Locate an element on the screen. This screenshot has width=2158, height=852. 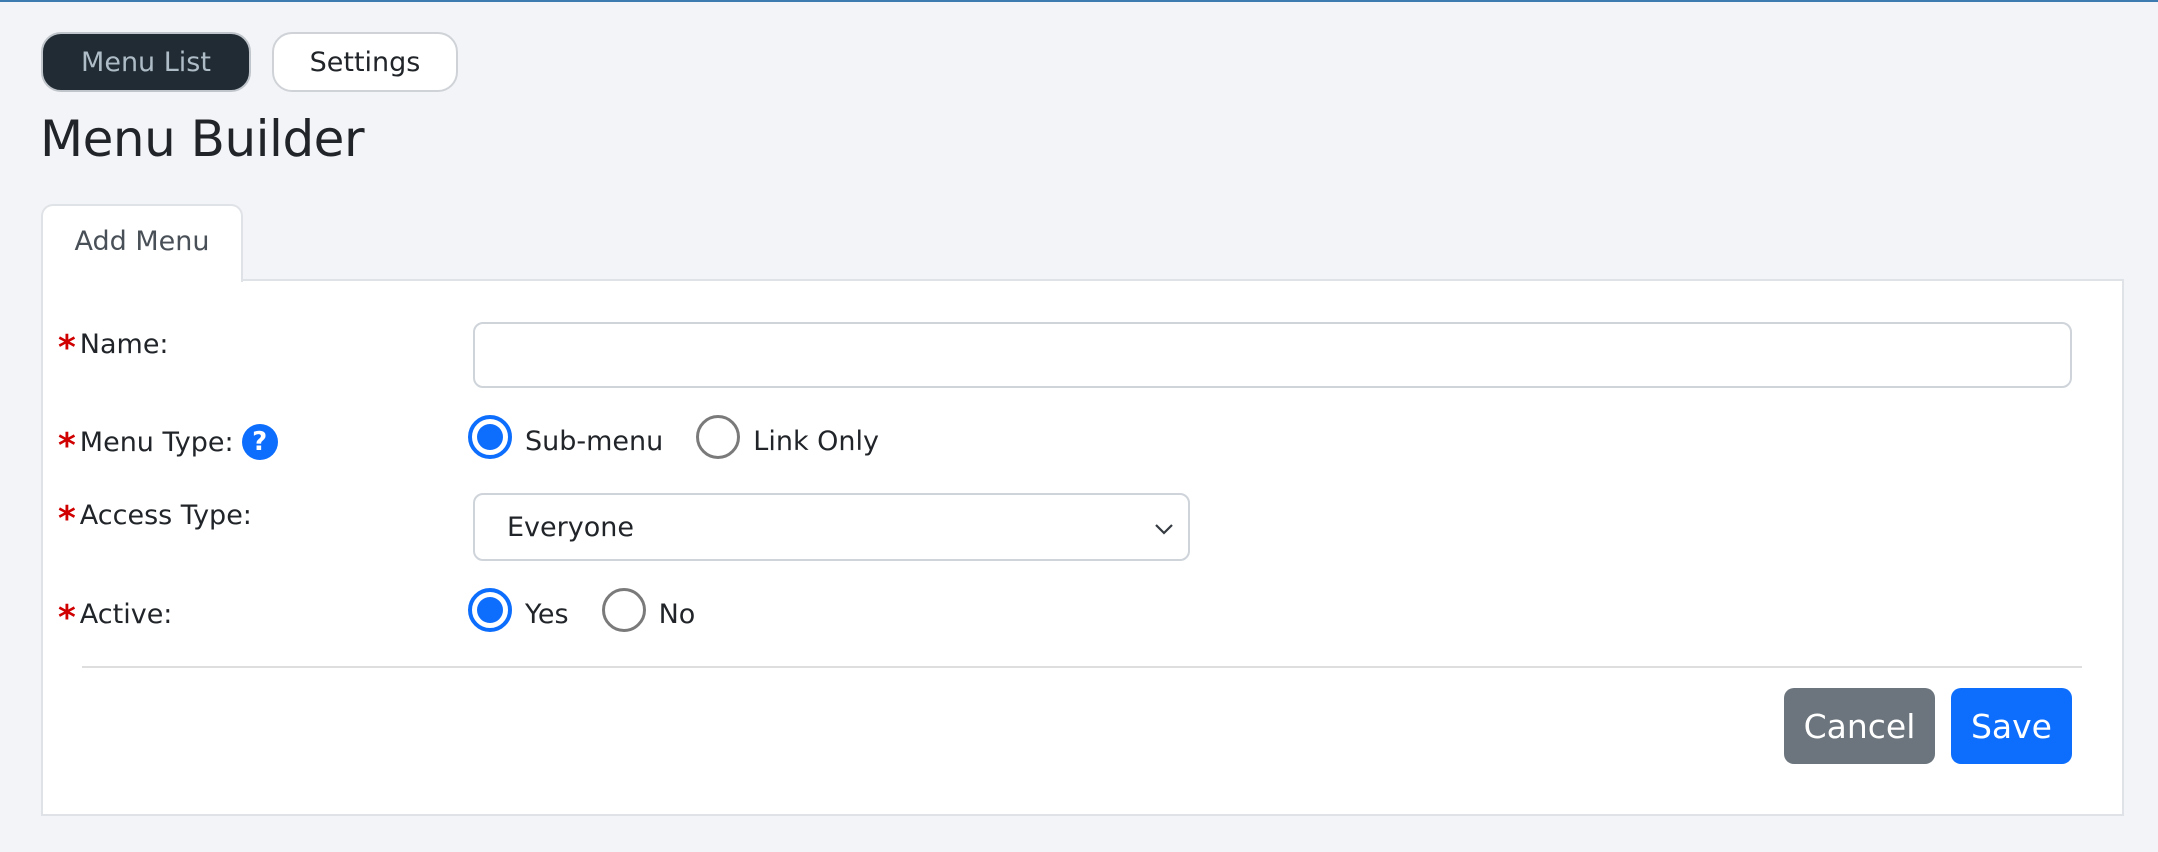
access-type-label-text: Access Type: is located at coordinates (165, 515).